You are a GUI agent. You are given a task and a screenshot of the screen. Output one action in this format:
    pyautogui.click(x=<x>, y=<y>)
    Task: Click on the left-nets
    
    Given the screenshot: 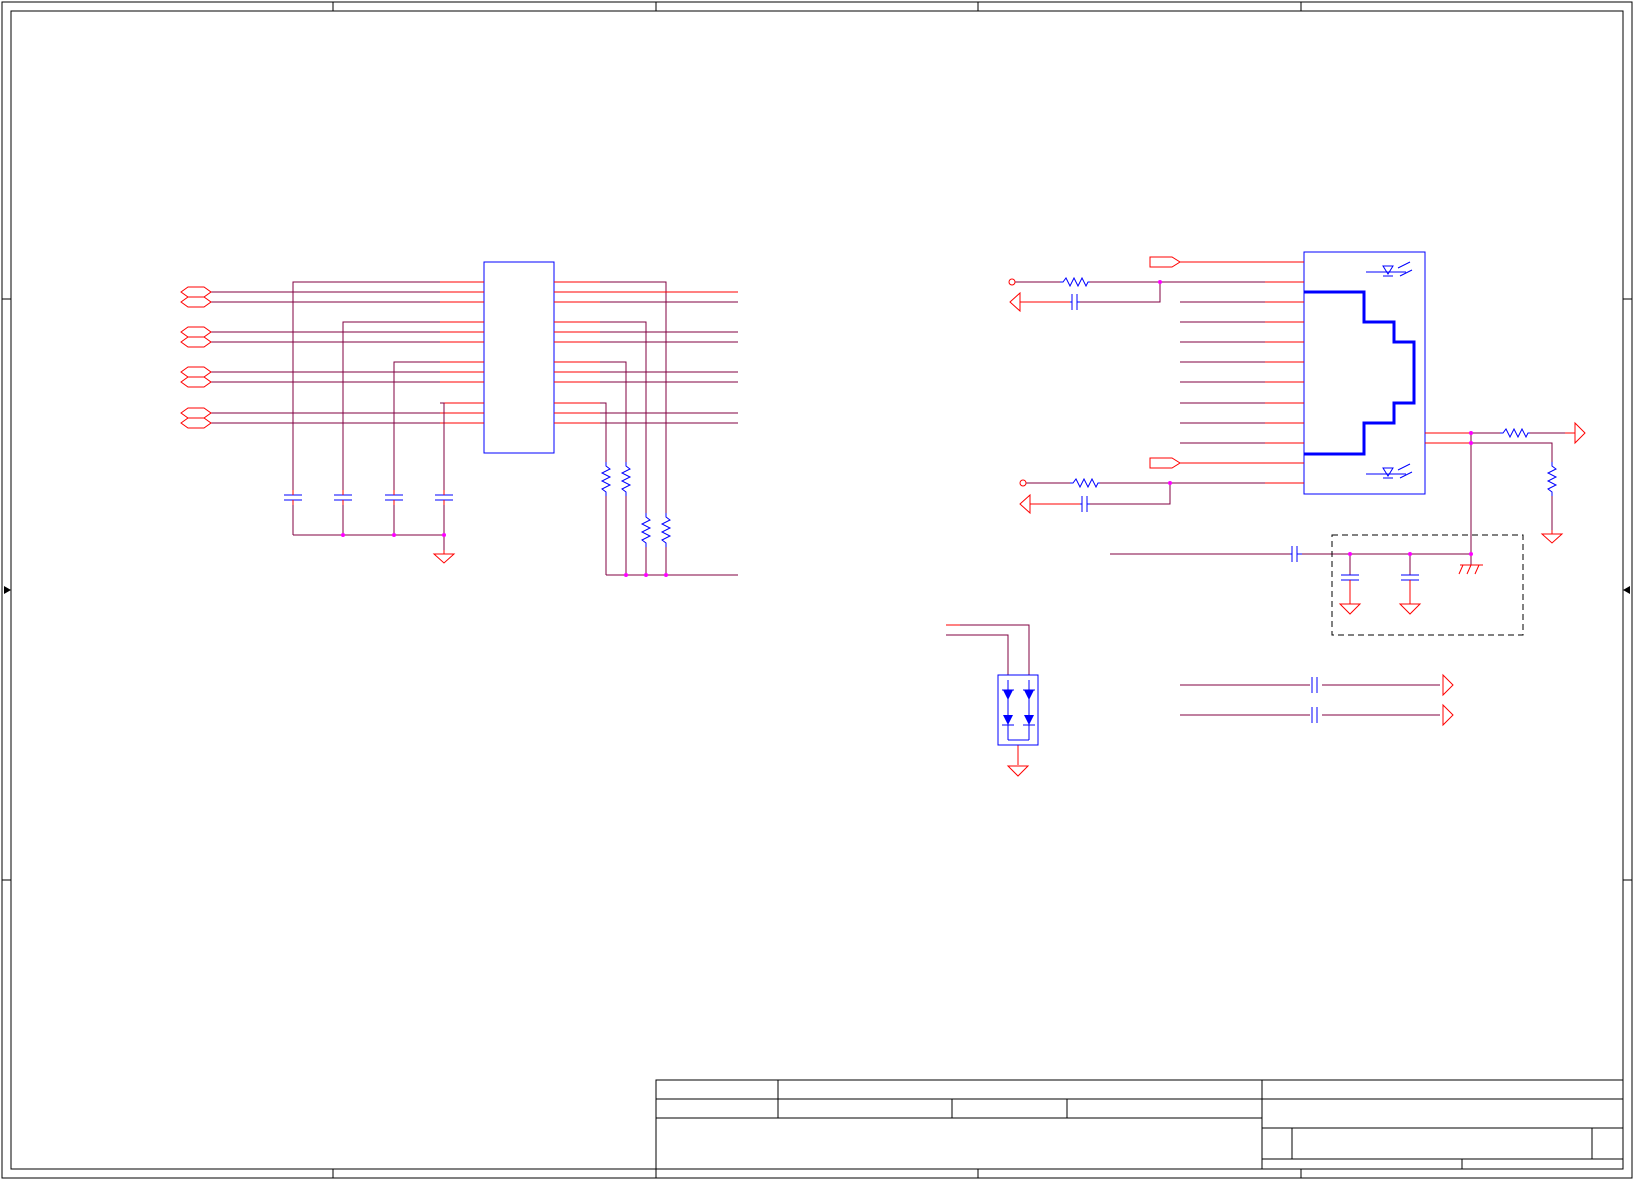 What is the action you would take?
    pyautogui.click(x=327, y=415)
    